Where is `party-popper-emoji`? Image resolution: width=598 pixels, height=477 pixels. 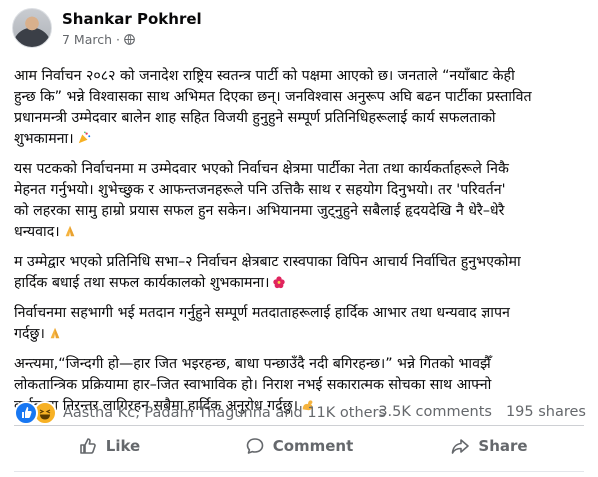
party-popper-emoji is located at coordinates (84, 137).